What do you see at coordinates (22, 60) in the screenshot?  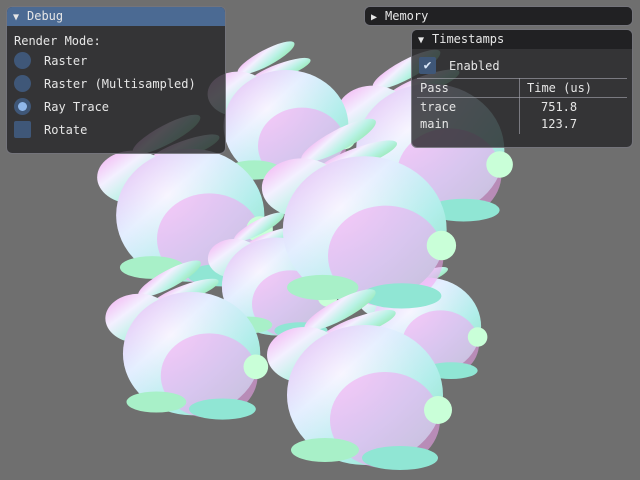 I see `raster-radio` at bounding box center [22, 60].